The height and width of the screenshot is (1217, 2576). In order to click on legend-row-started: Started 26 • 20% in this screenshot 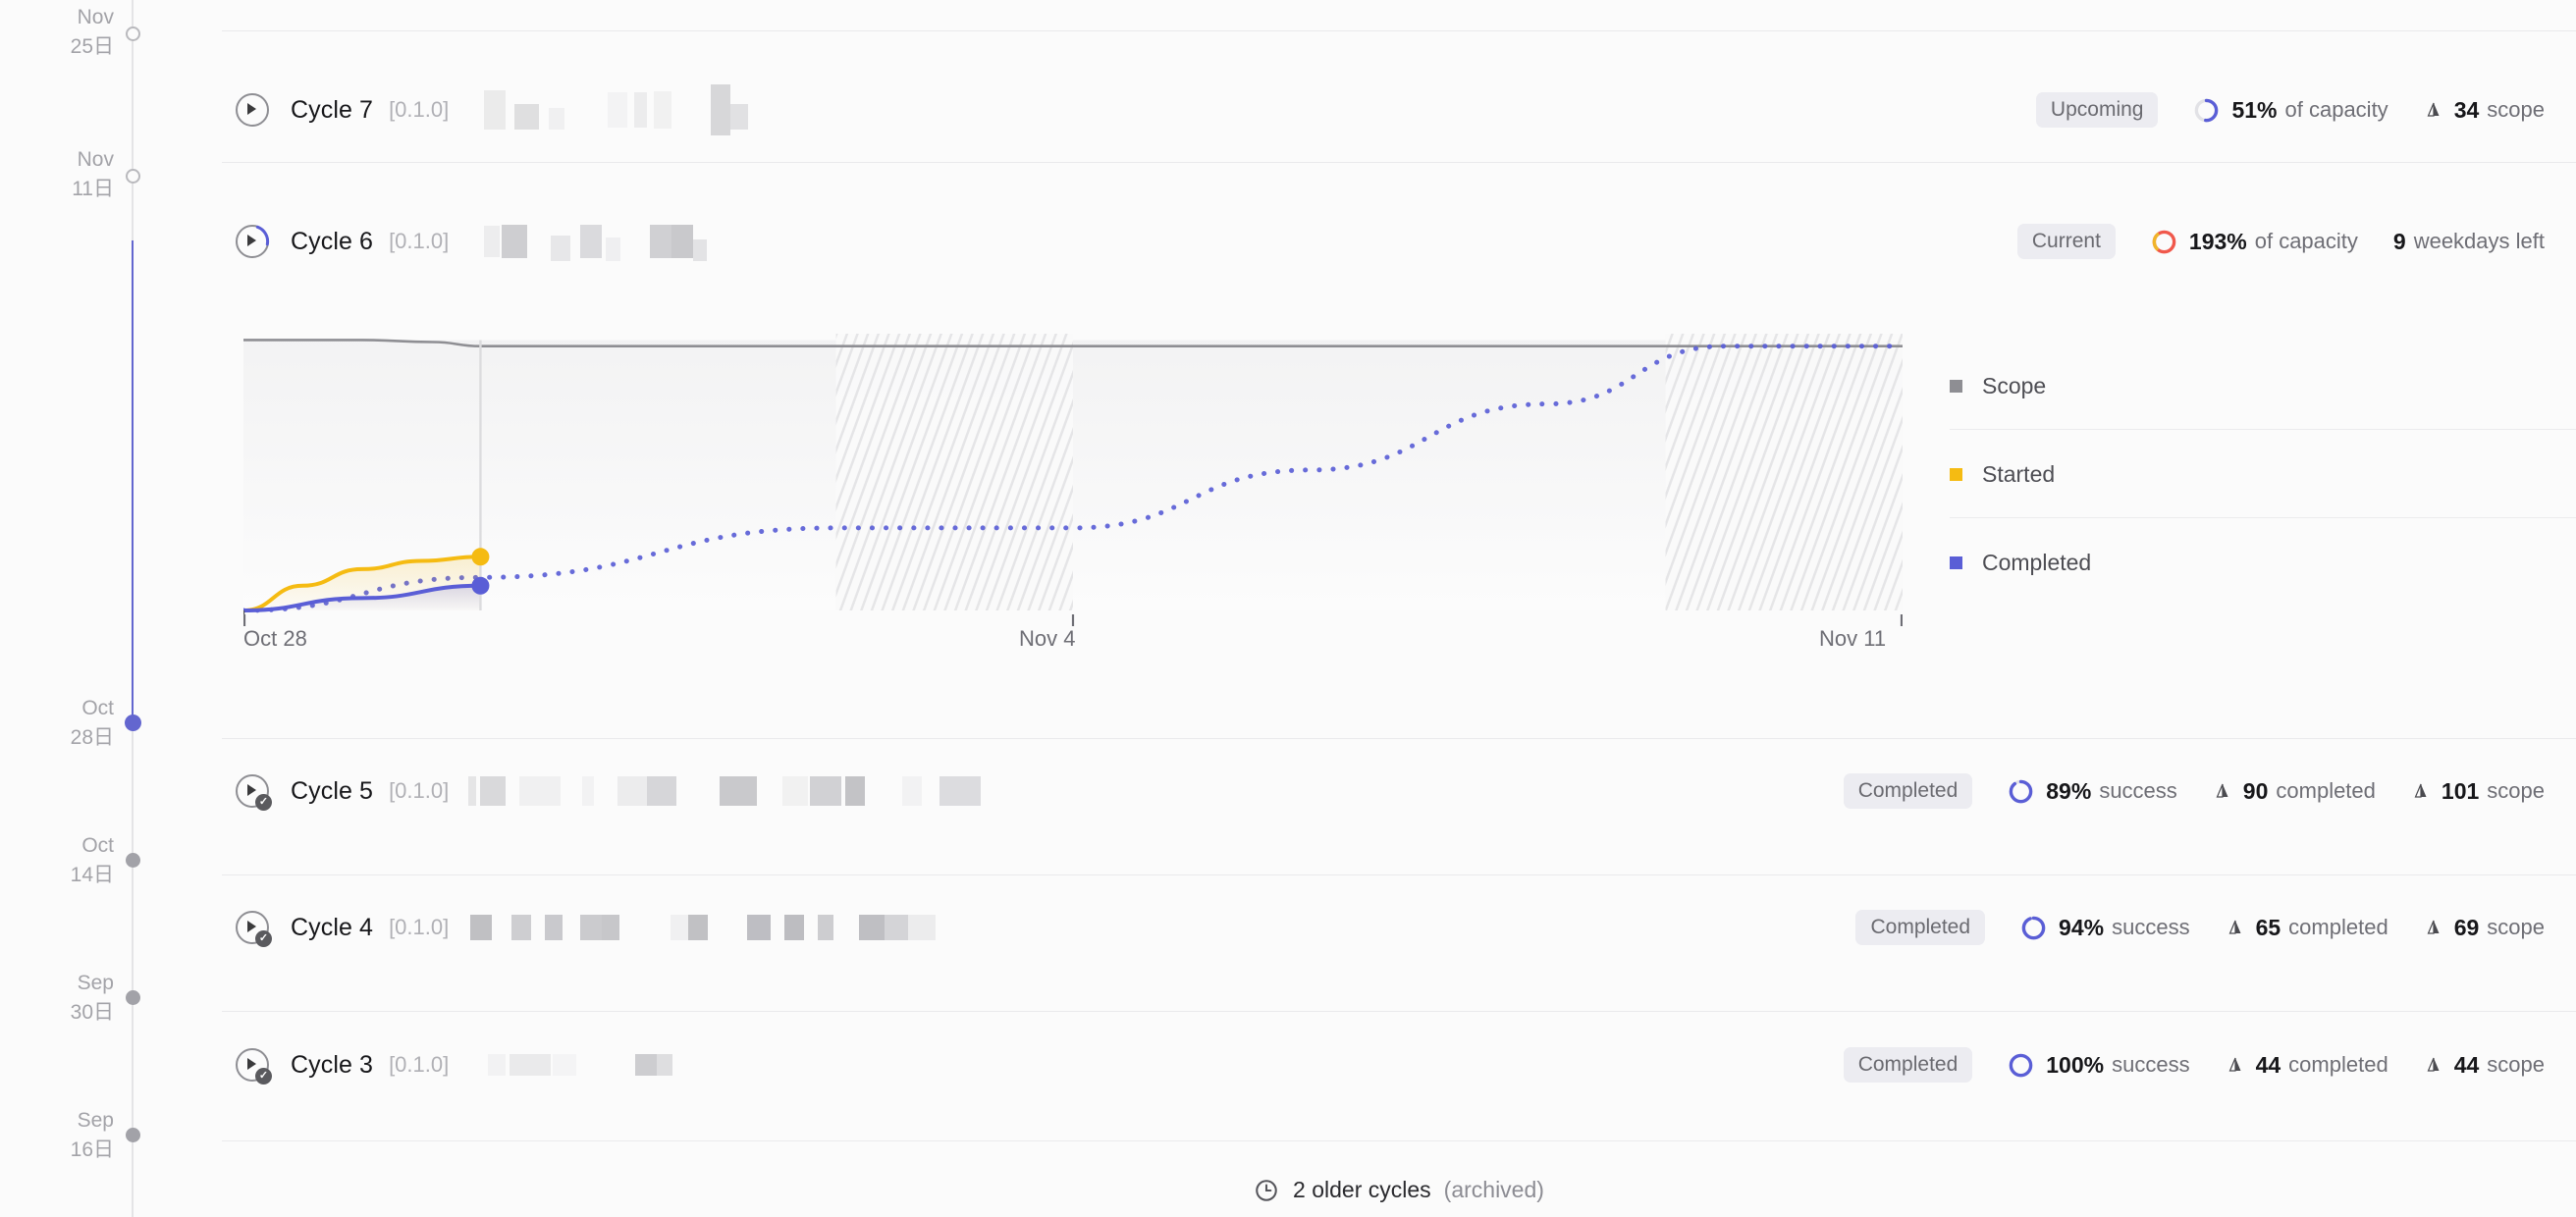, I will do `click(2263, 474)`.